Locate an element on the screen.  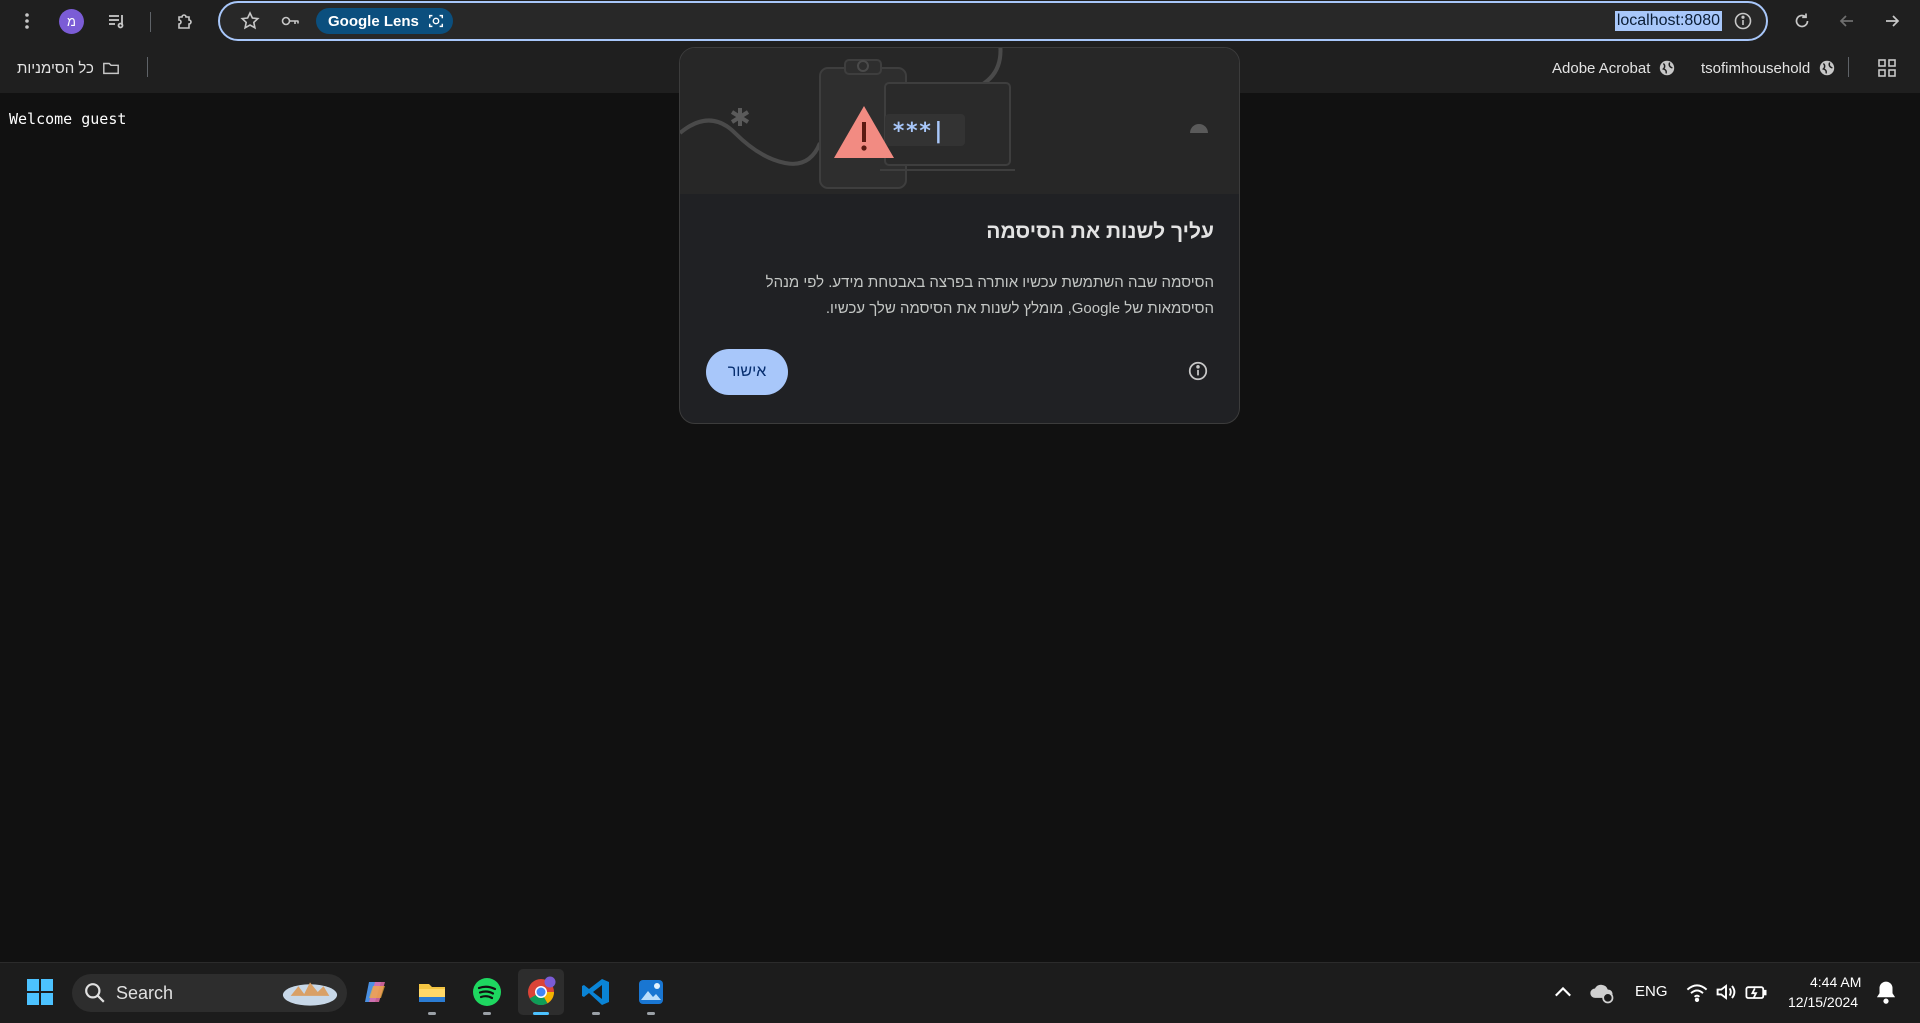
masked-password-text: ***| is located at coordinates (918, 131).